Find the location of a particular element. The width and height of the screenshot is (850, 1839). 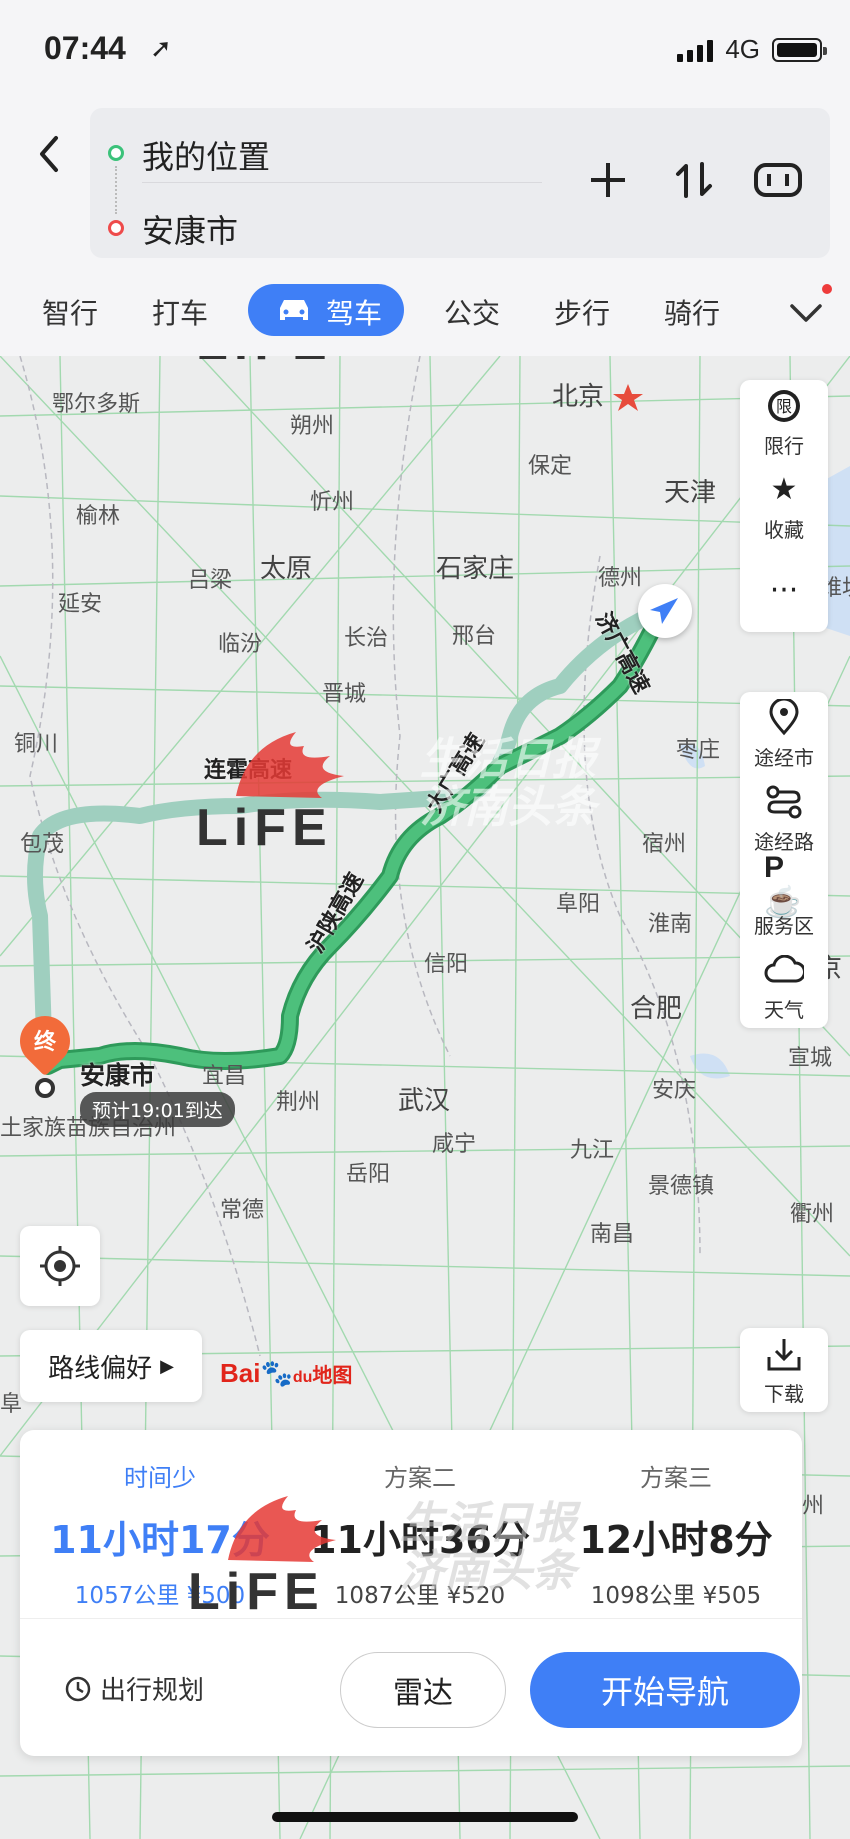

restriction-icon: 限 is located at coordinates (784, 406).